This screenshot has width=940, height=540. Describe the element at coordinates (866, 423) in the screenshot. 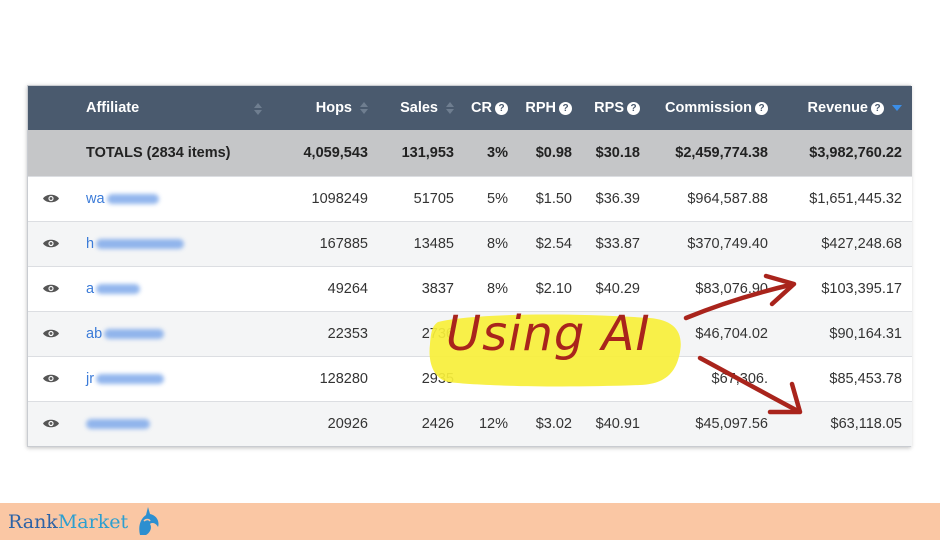

I see `cell-revenue: $63,118.05` at that location.